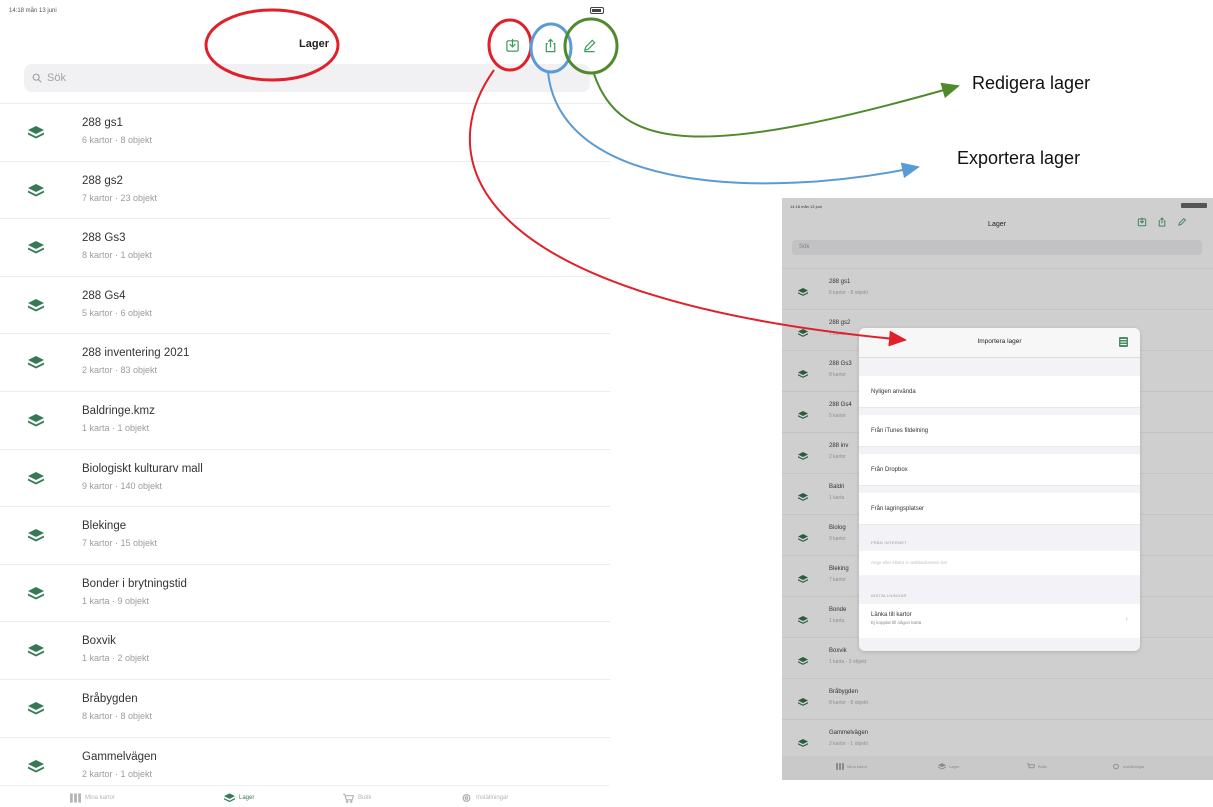 The image size is (1213, 807). I want to click on inset-layer-meta: 5 kartor, so click(837, 416).